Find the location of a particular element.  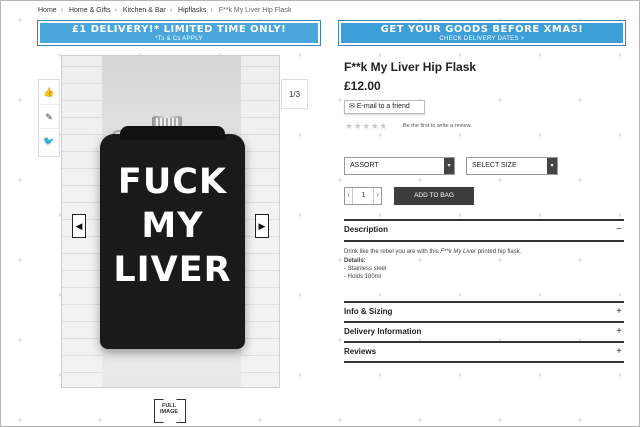

quantity-value: 1 is located at coordinates (363, 196).